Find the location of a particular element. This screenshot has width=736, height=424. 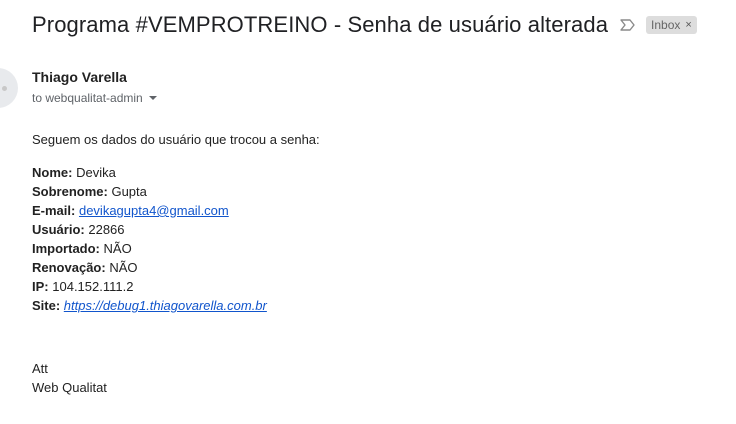

recipient-row: to webqualitat-admin is located at coordinates (94, 98).